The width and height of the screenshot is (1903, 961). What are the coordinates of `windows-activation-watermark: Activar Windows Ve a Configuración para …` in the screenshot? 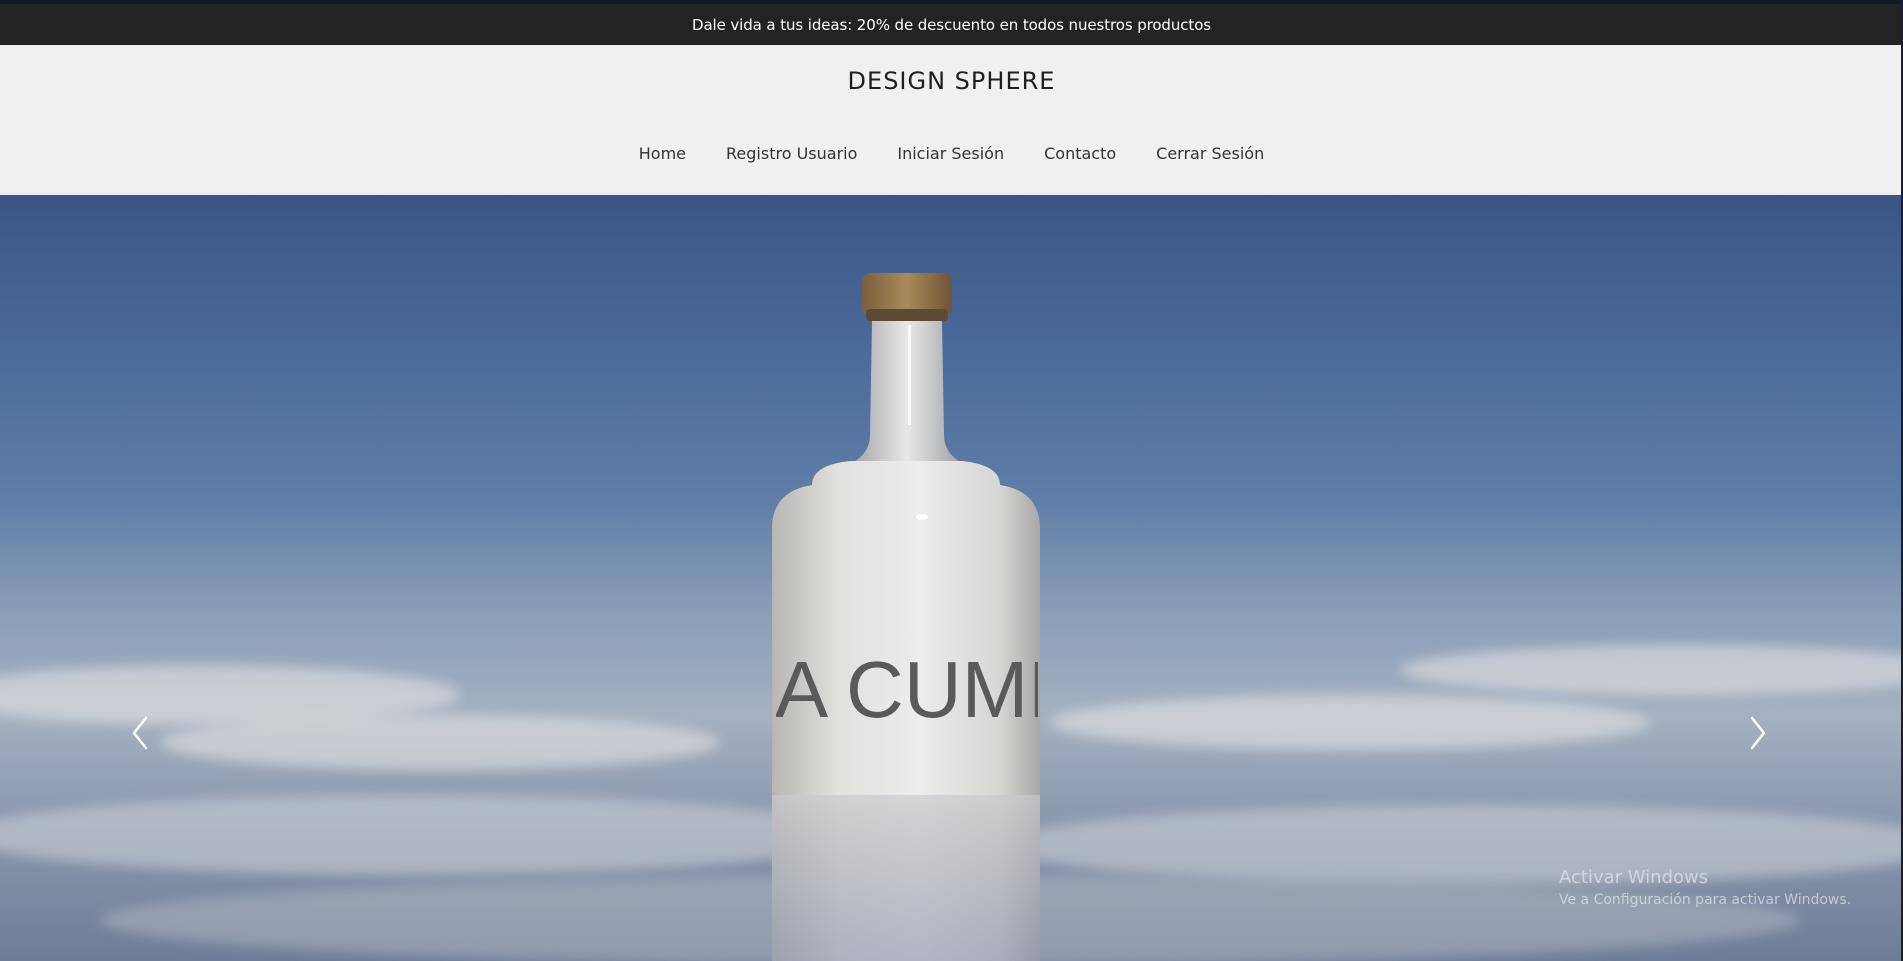 It's located at (1705, 887).